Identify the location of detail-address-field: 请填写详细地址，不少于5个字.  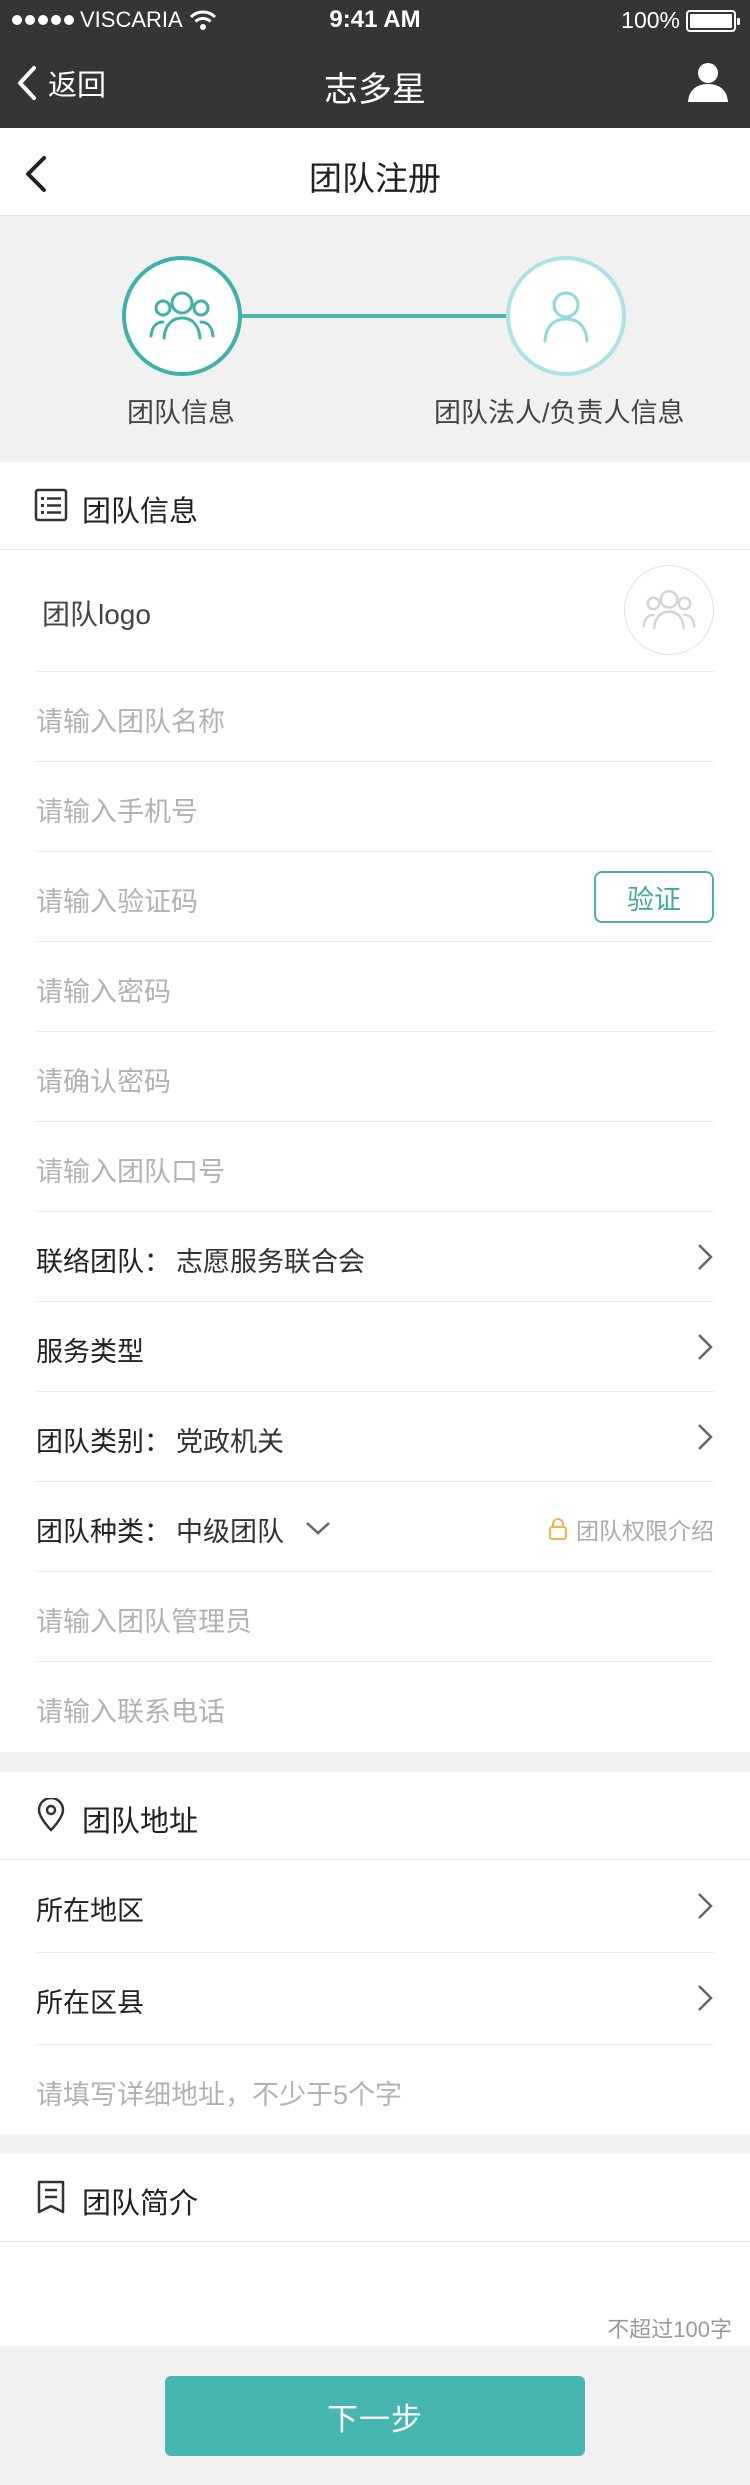
(375, 2090).